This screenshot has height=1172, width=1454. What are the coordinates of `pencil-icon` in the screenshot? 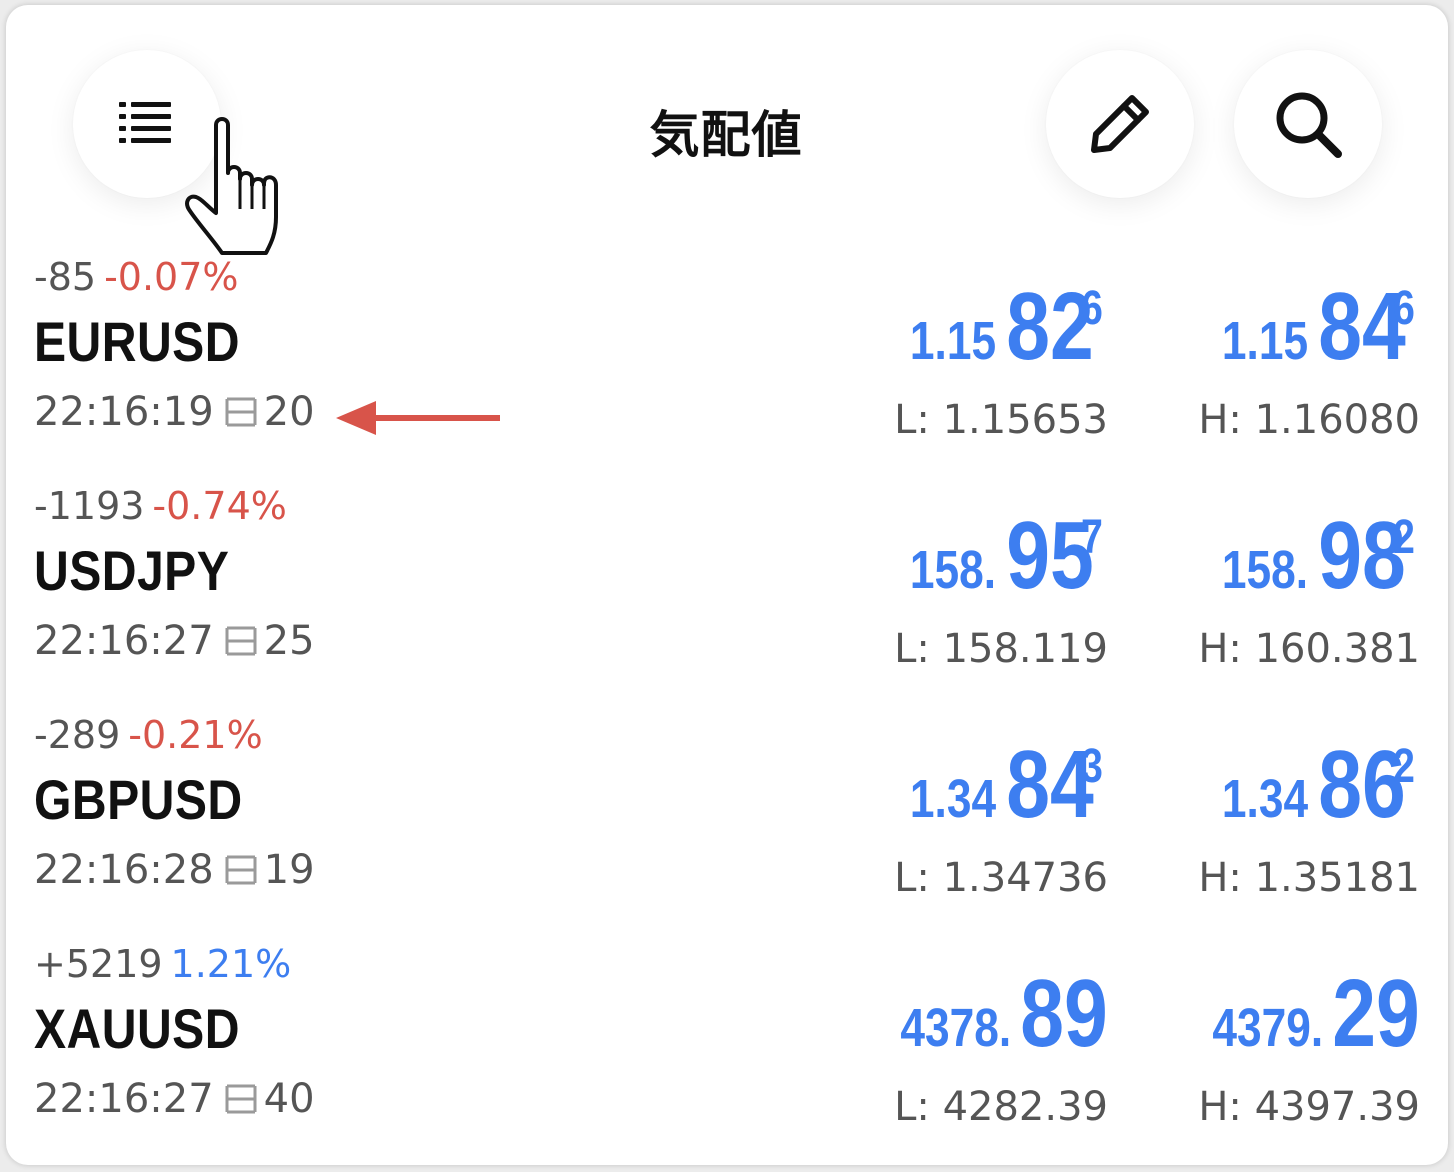 It's located at (1120, 124).